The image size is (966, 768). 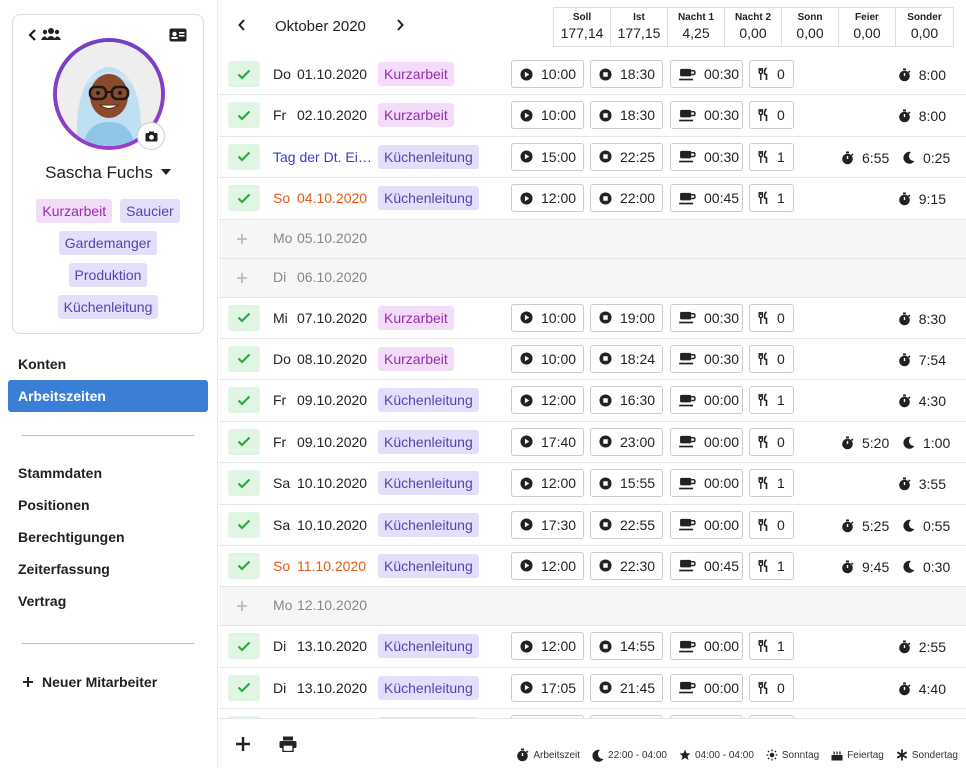 What do you see at coordinates (626, 358) in the screenshot?
I see `end-time-button: 18:24` at bounding box center [626, 358].